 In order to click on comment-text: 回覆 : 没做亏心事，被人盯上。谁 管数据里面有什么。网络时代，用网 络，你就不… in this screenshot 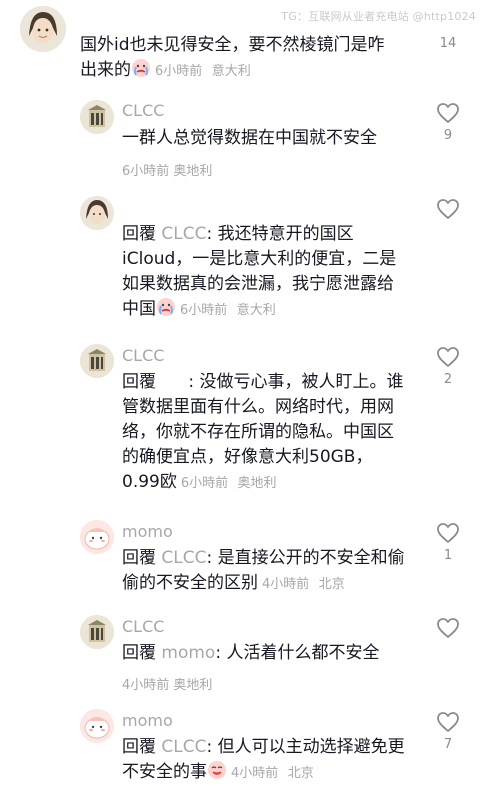, I will do `click(263, 432)`.